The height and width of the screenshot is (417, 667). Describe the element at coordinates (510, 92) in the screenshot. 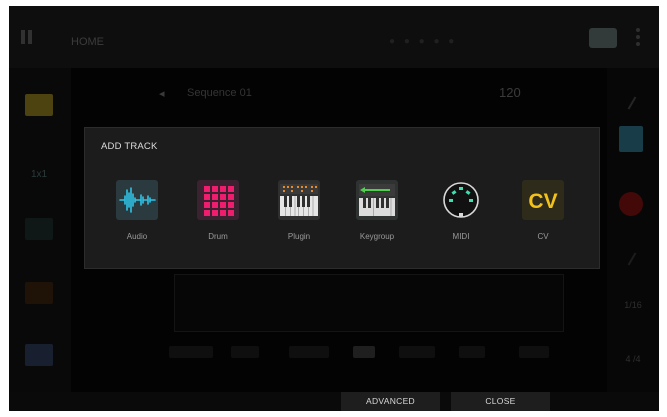

I see `bpm-value: 120` at that location.